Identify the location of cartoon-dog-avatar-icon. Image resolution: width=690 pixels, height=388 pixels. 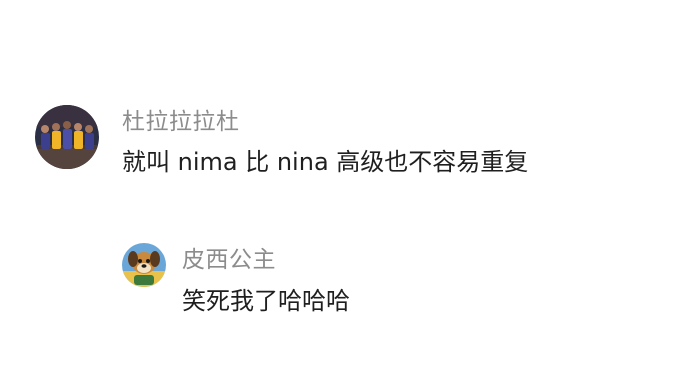
(144, 265).